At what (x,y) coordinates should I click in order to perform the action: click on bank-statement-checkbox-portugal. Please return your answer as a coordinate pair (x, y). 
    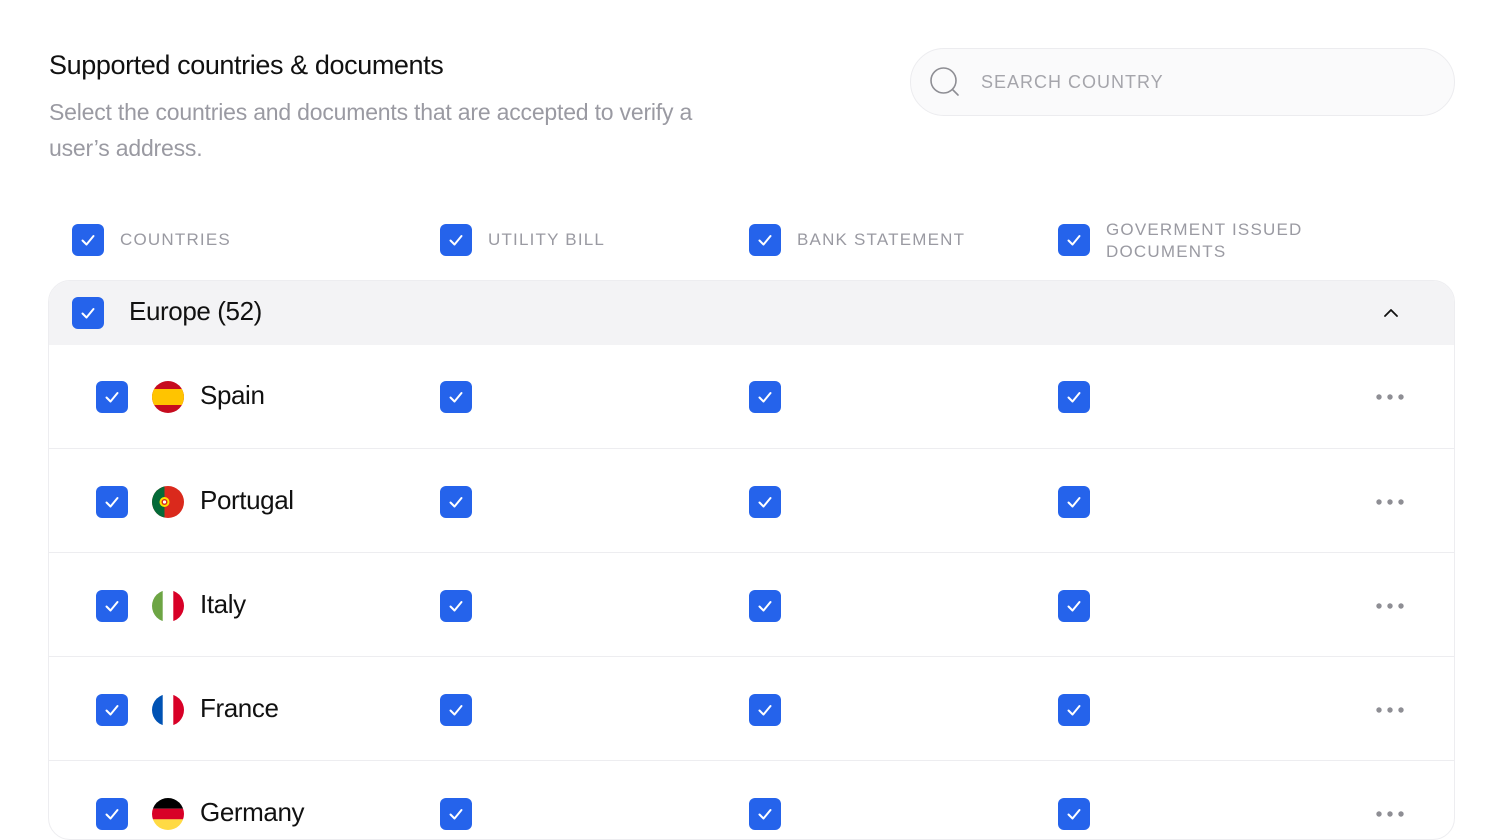
    Looking at the image, I should click on (765, 502).